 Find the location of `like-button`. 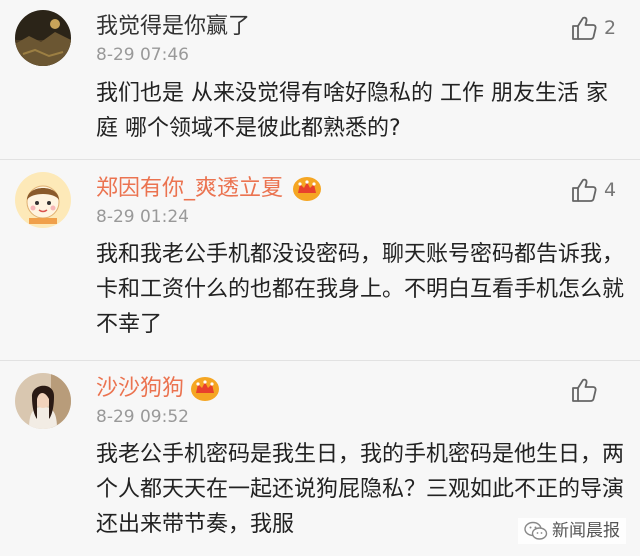

like-button is located at coordinates (587, 390).